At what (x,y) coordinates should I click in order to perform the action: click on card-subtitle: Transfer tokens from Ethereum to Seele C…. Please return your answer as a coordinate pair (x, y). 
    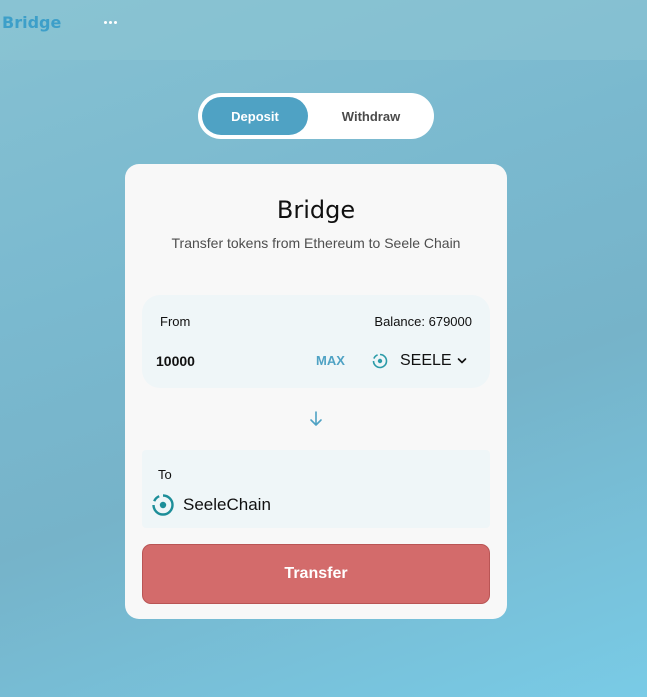
    Looking at the image, I should click on (316, 243).